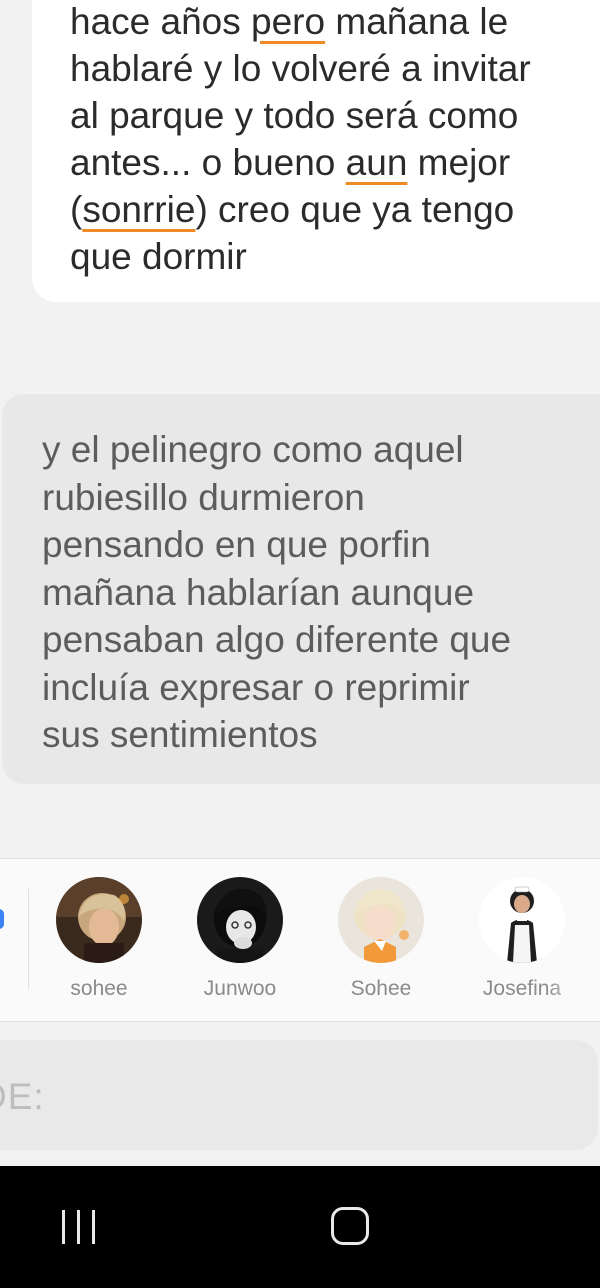 Image resolution: width=600 pixels, height=1288 pixels. What do you see at coordinates (253, 449) in the screenshot?
I see `message-line: y el pelinegro como aquel` at bounding box center [253, 449].